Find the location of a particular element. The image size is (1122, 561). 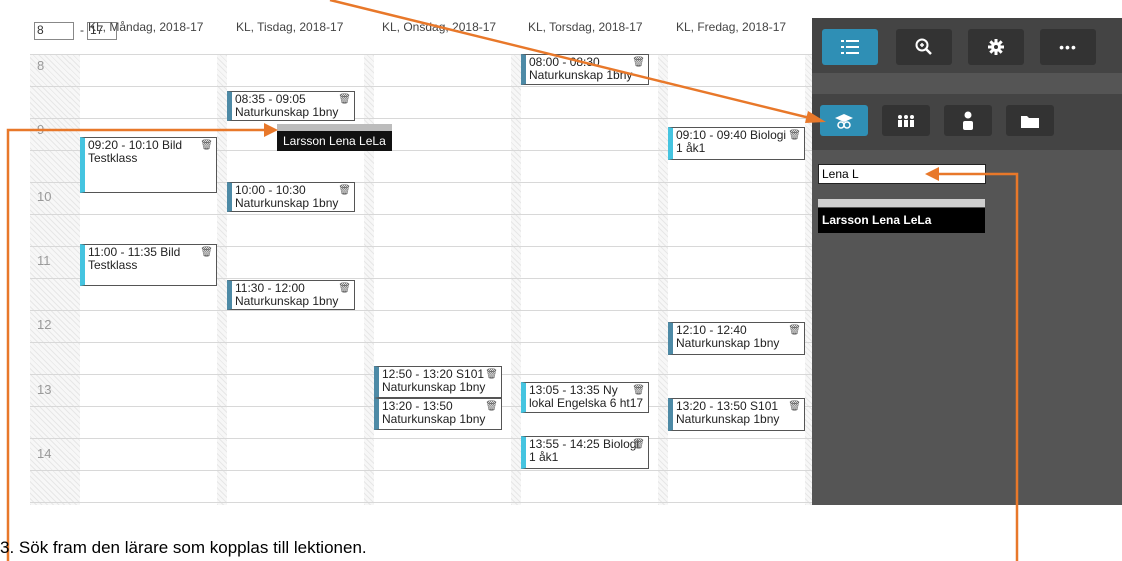

arrow-to-search is located at coordinates (977, 366).